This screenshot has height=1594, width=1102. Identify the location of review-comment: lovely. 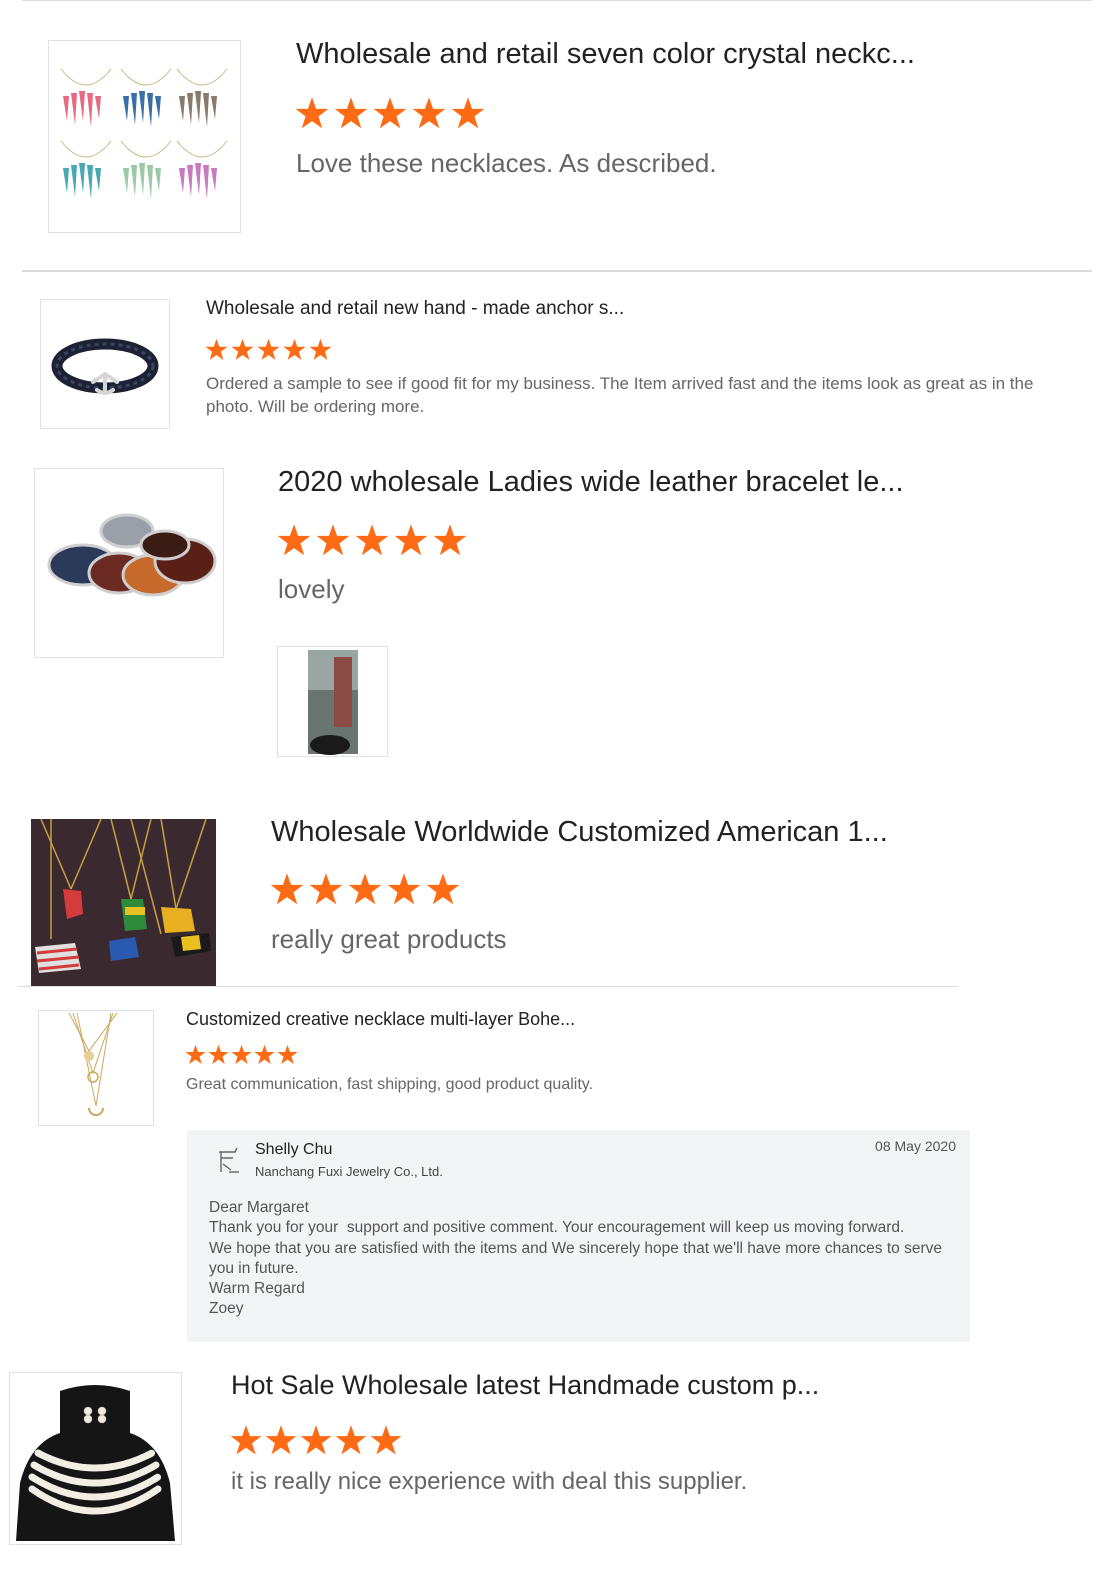
(311, 589).